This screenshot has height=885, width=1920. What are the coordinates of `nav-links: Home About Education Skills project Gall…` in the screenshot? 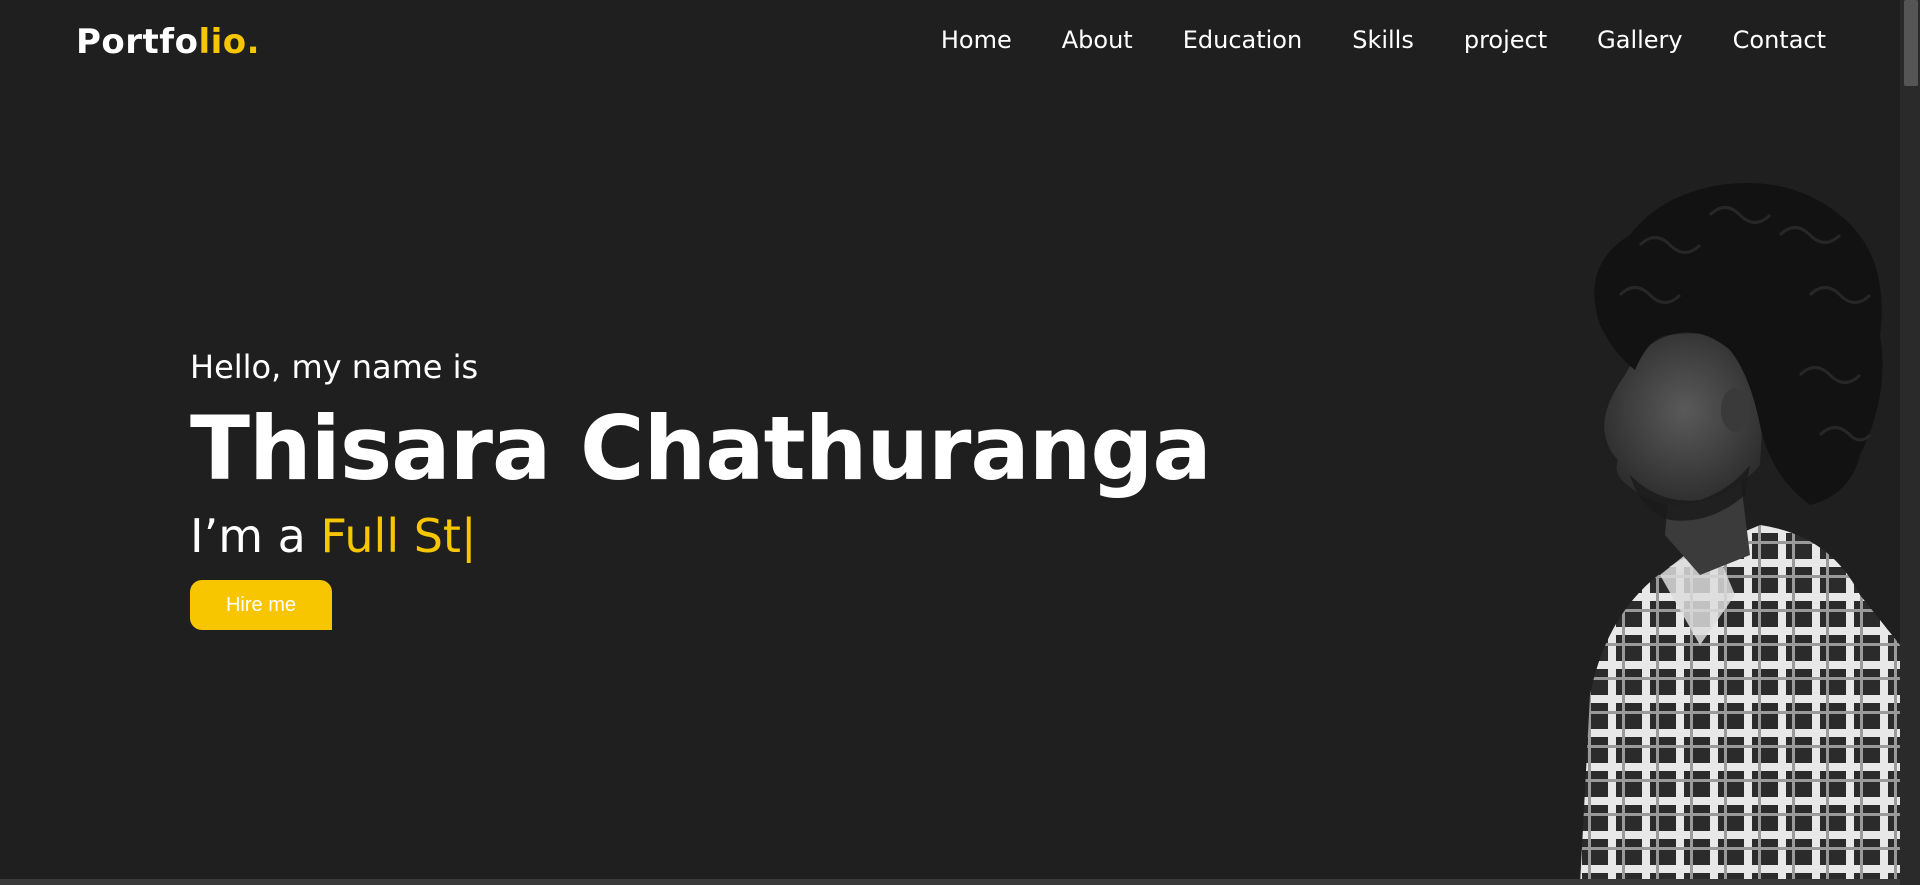 It's located at (1358, 40).